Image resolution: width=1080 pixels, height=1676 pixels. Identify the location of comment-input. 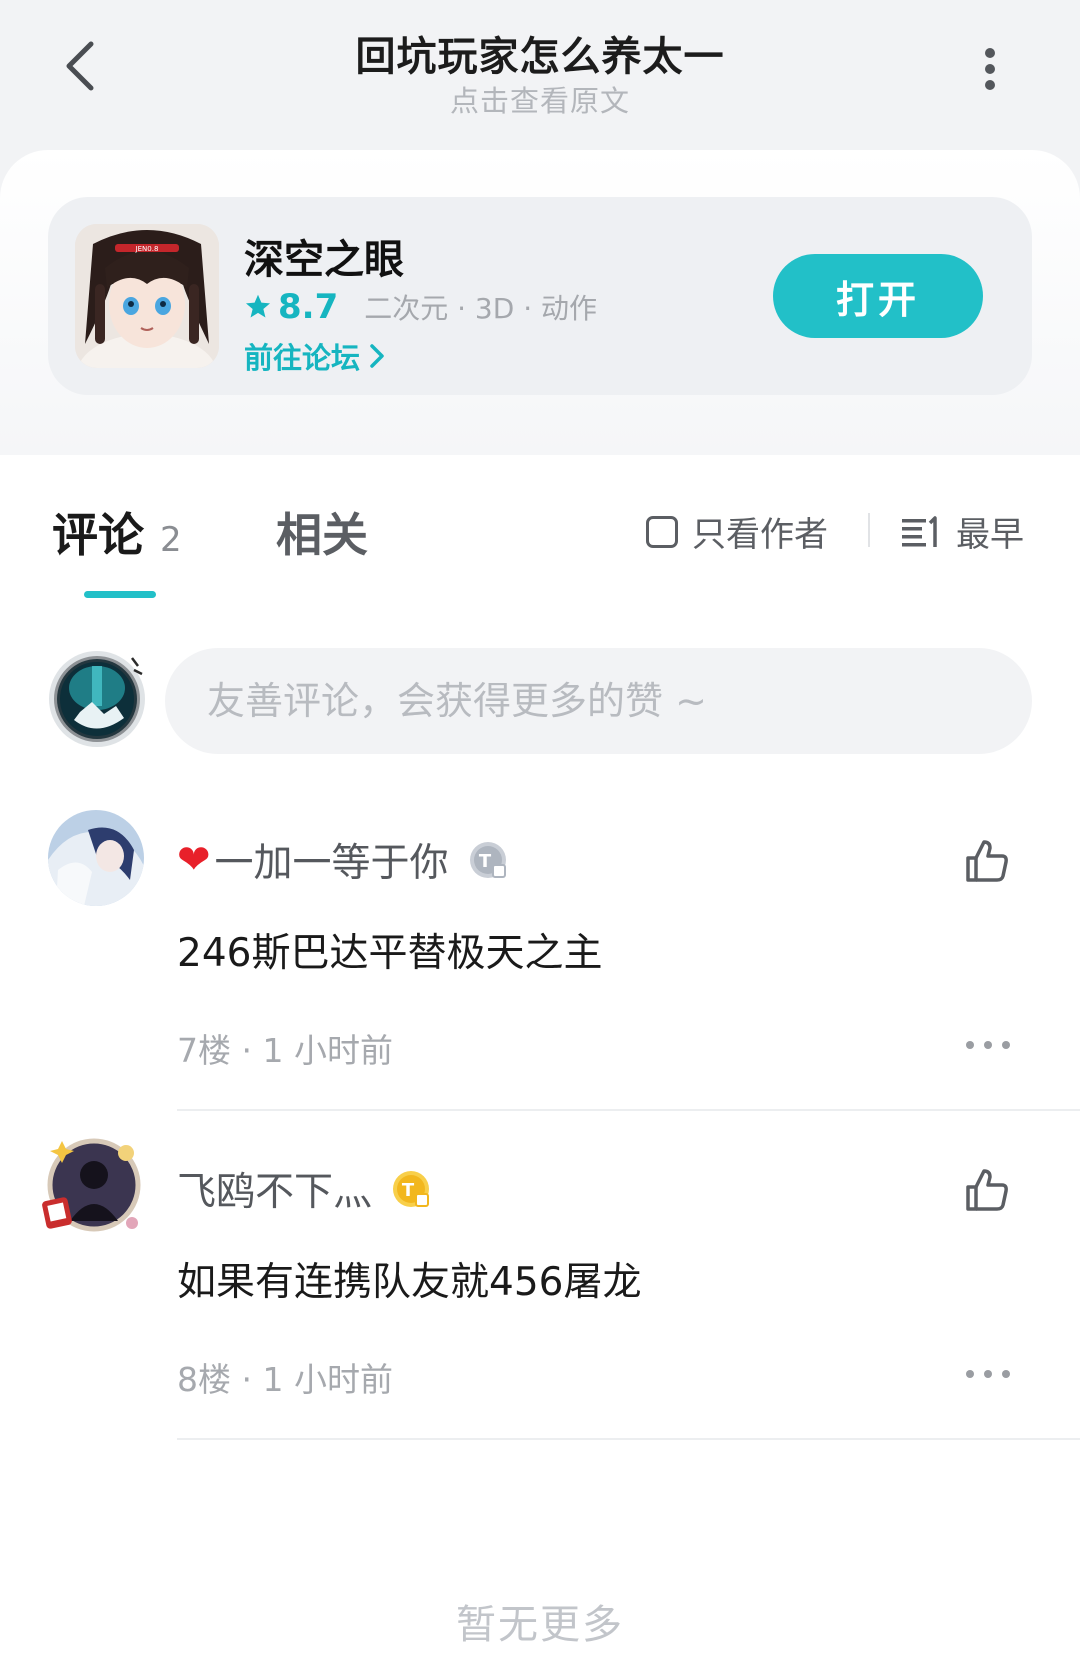
(598, 701).